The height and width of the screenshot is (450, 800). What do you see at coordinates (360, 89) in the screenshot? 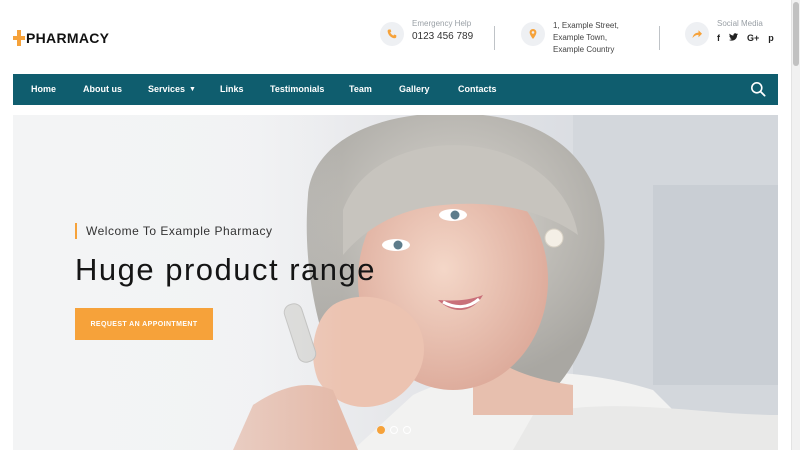
I see `nav-item-team: Team` at bounding box center [360, 89].